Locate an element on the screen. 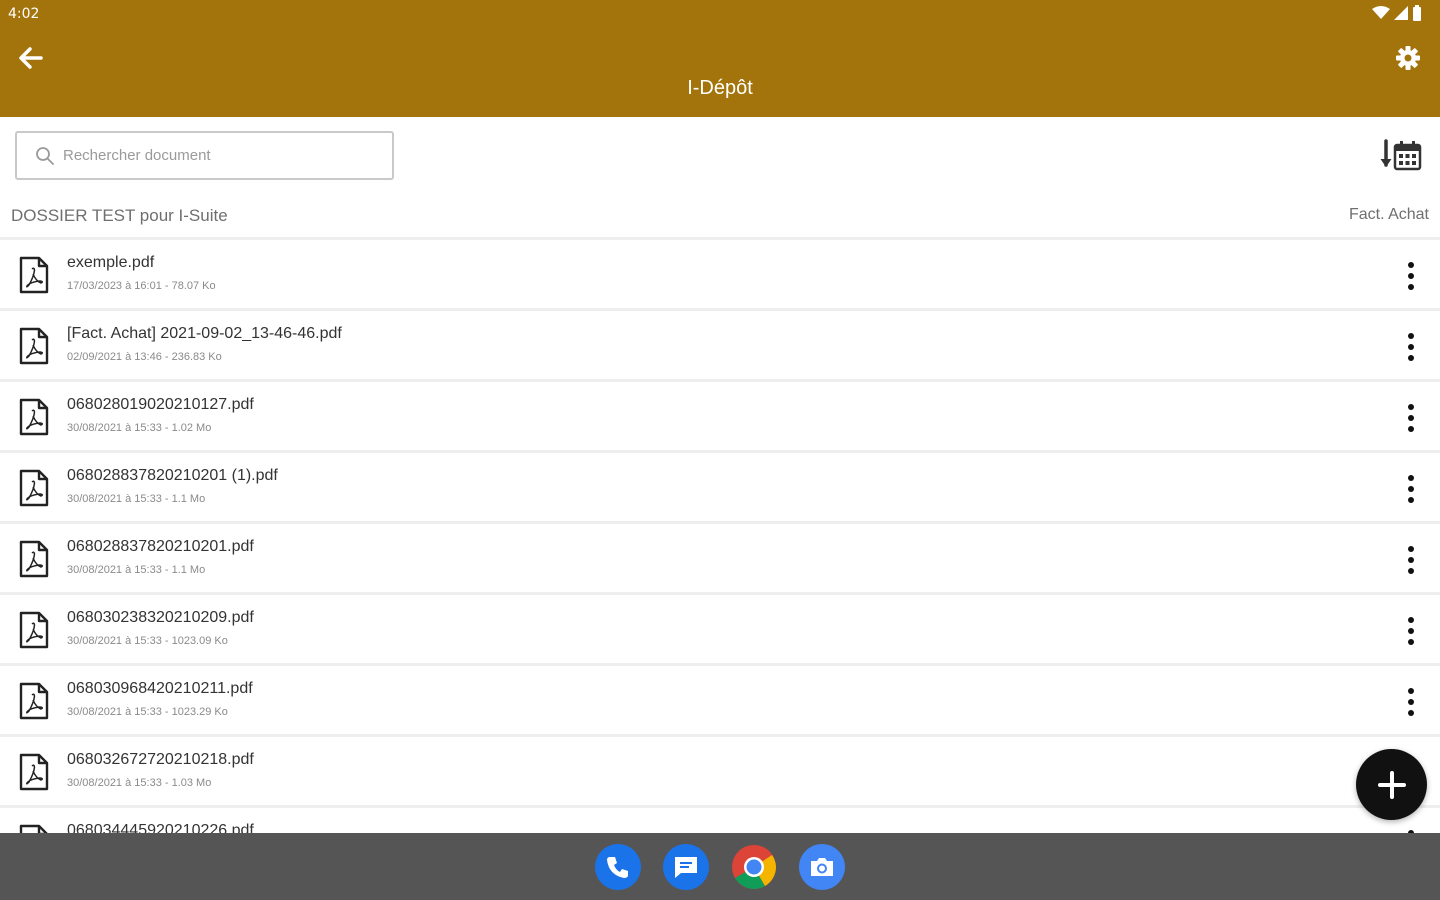 The width and height of the screenshot is (1440, 900). messages-app-icon is located at coordinates (686, 867).